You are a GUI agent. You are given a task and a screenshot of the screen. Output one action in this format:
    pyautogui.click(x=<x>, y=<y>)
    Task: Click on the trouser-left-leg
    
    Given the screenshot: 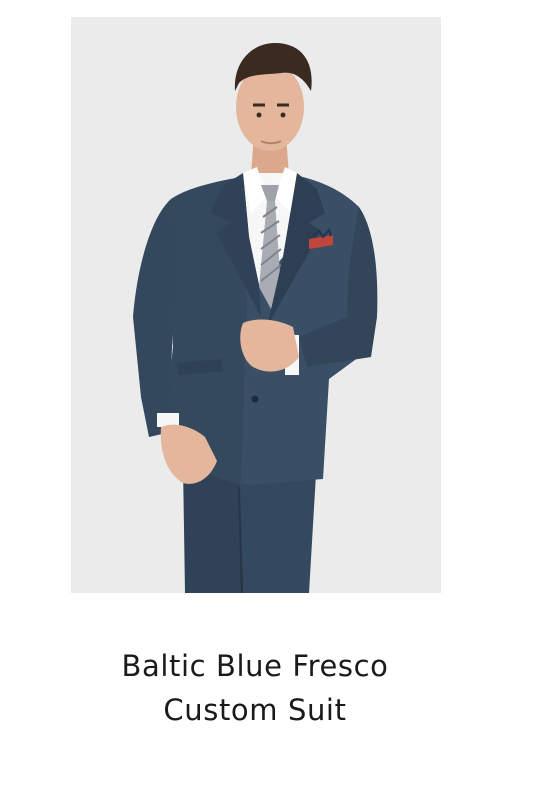 What is the action you would take?
    pyautogui.click(x=215, y=529)
    